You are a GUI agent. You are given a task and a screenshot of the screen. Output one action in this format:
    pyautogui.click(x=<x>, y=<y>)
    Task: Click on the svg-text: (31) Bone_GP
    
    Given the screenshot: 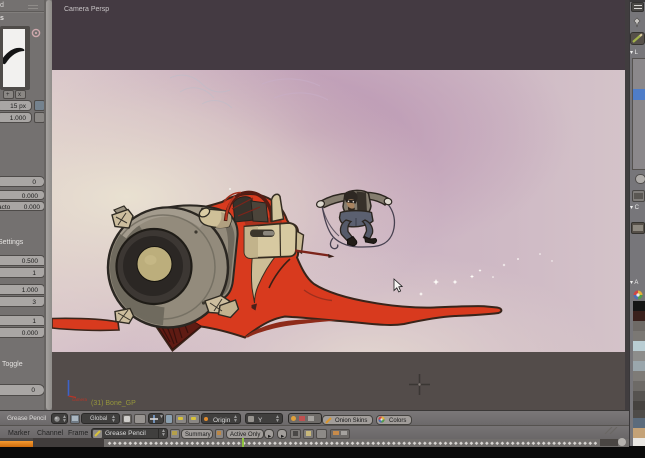 What is the action you would take?
    pyautogui.click(x=113, y=403)
    